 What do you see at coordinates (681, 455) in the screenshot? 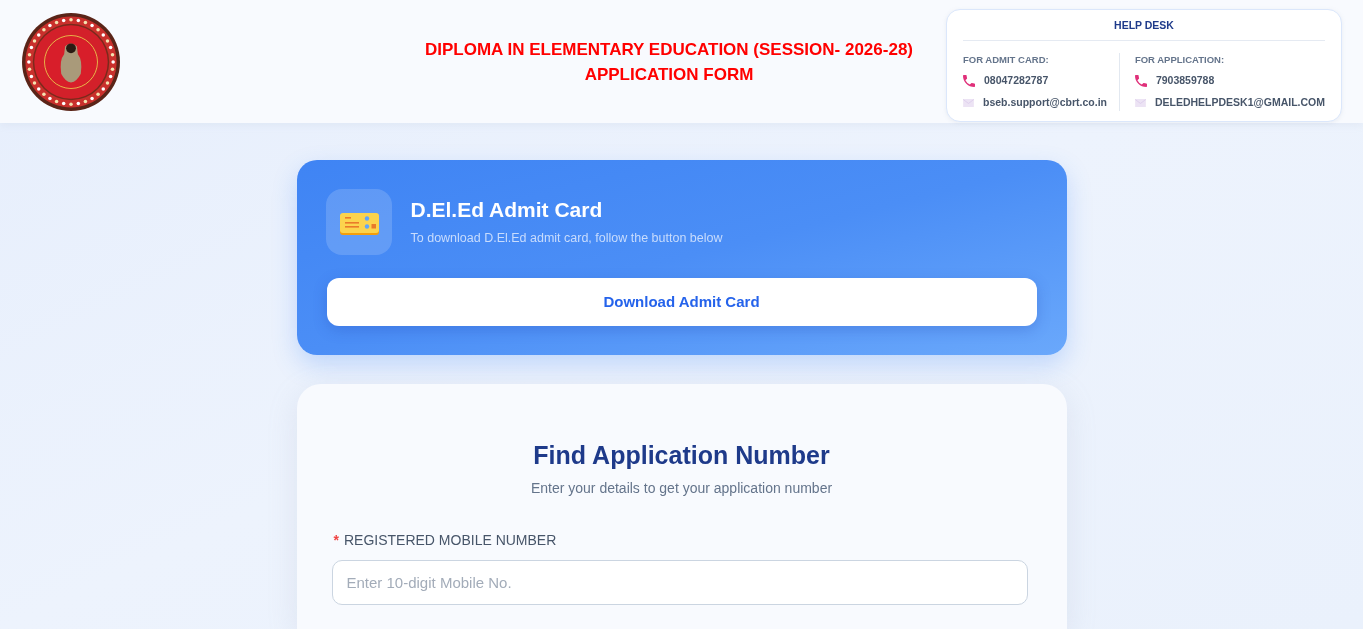
I see `form-heading: Find Application Number` at bounding box center [681, 455].